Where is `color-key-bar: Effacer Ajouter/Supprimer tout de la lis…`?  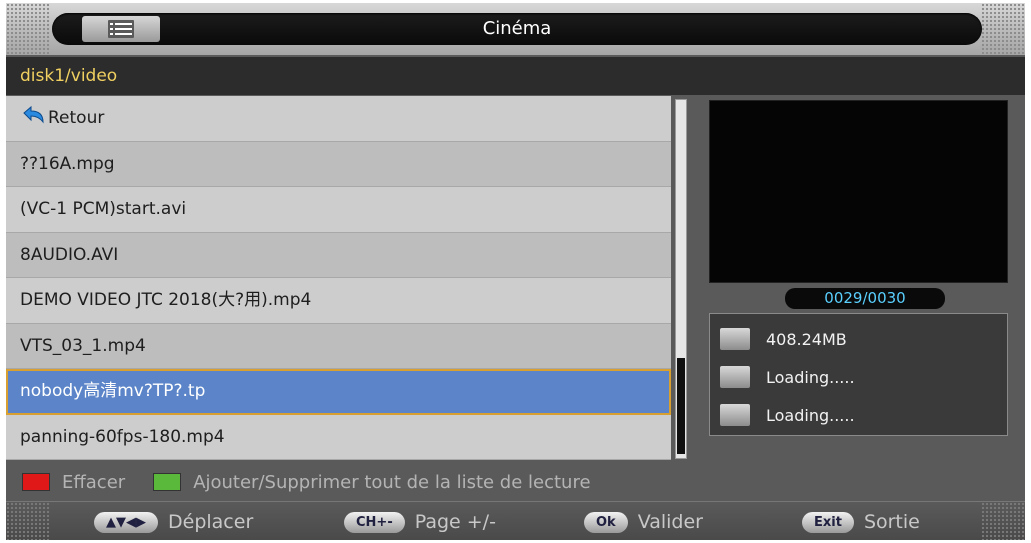
color-key-bar: Effacer Ajouter/Supprimer tout de la lis… is located at coordinates (515, 482).